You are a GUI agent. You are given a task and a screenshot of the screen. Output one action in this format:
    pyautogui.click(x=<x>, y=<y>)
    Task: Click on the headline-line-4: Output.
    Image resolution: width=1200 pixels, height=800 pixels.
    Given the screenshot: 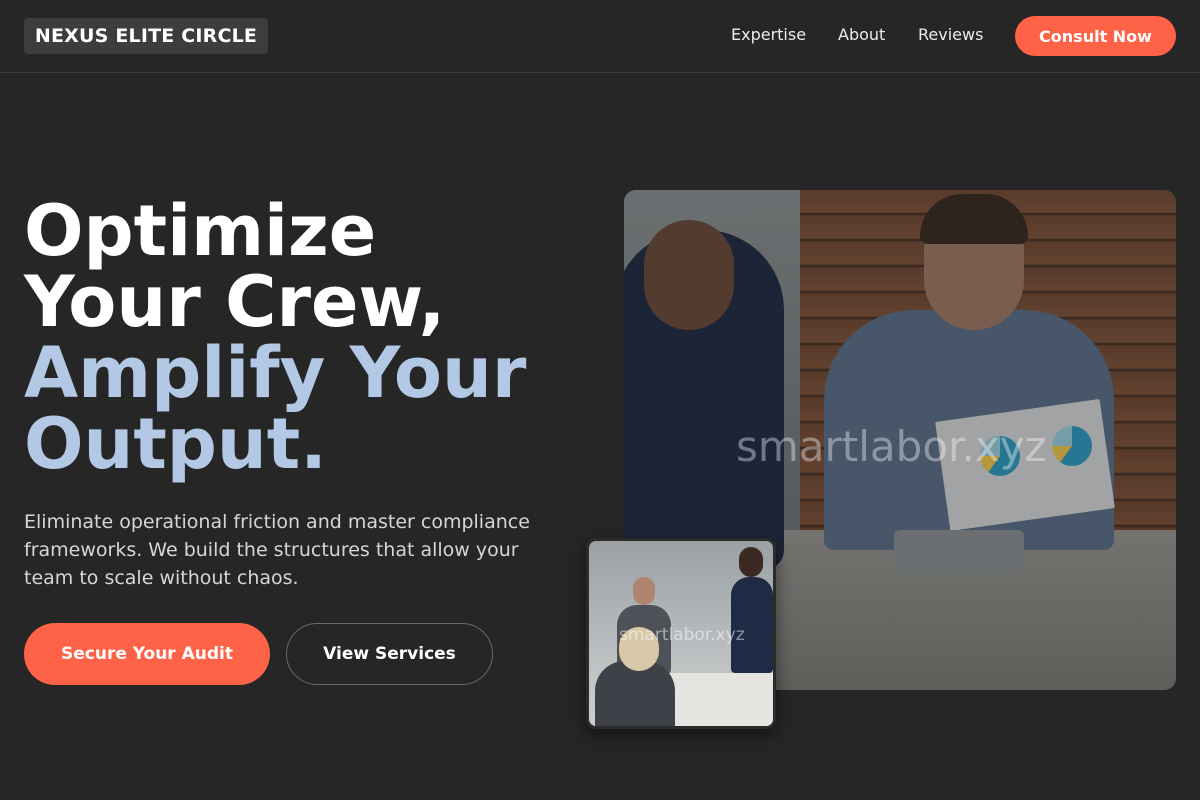 What is the action you would take?
    pyautogui.click(x=175, y=444)
    